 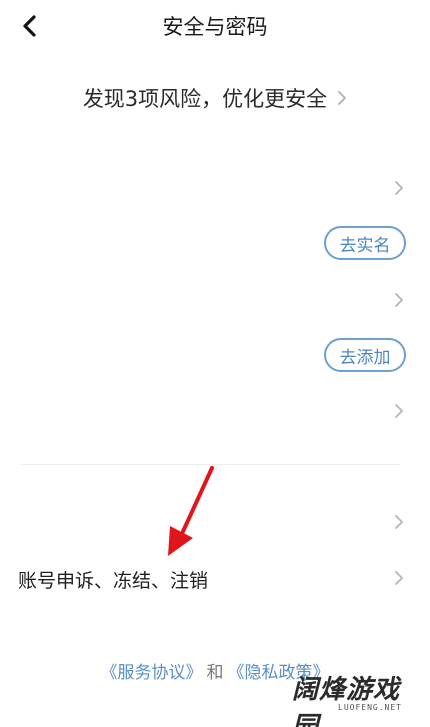 I want to click on watermark-subtitle: LUOFENG.NET, so click(x=370, y=707).